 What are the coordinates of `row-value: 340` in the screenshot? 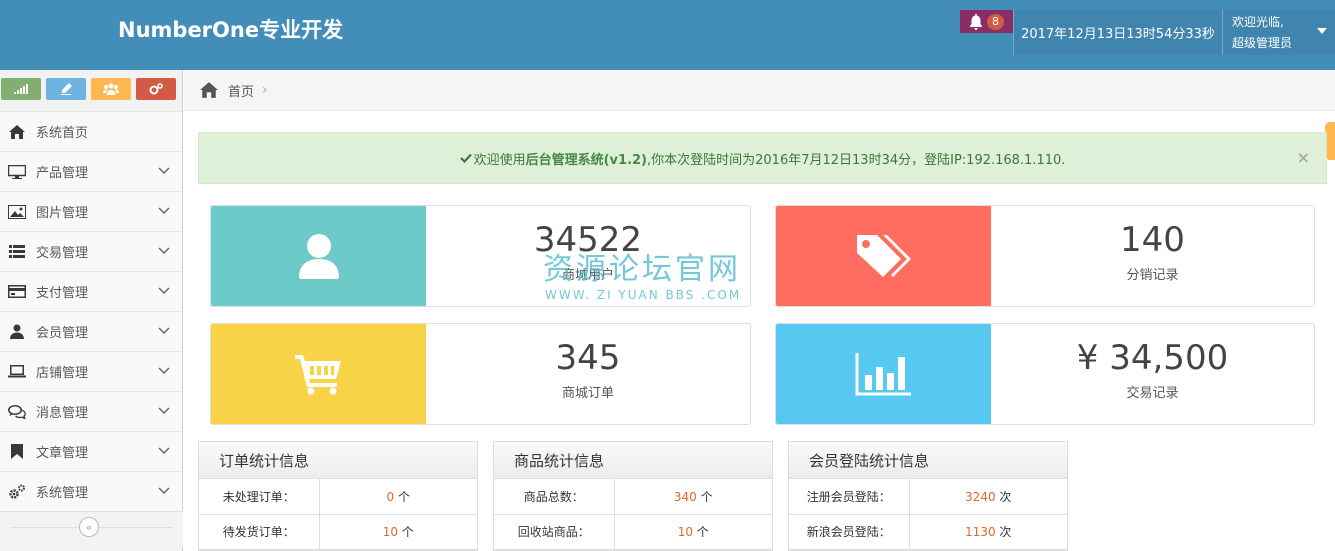 It's located at (685, 497).